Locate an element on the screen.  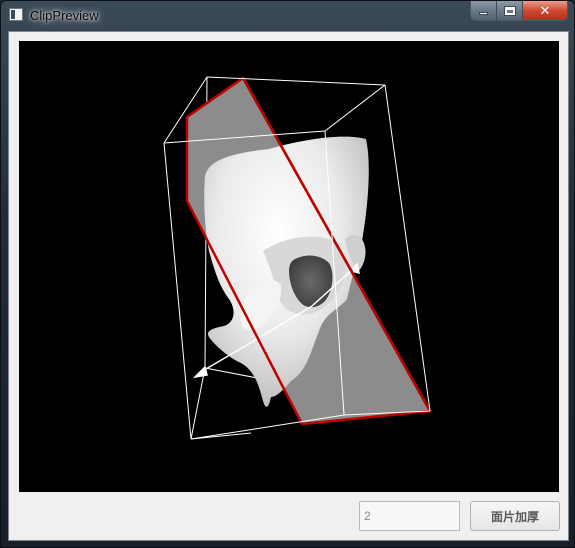
maximize-icon is located at coordinates (509, 10).